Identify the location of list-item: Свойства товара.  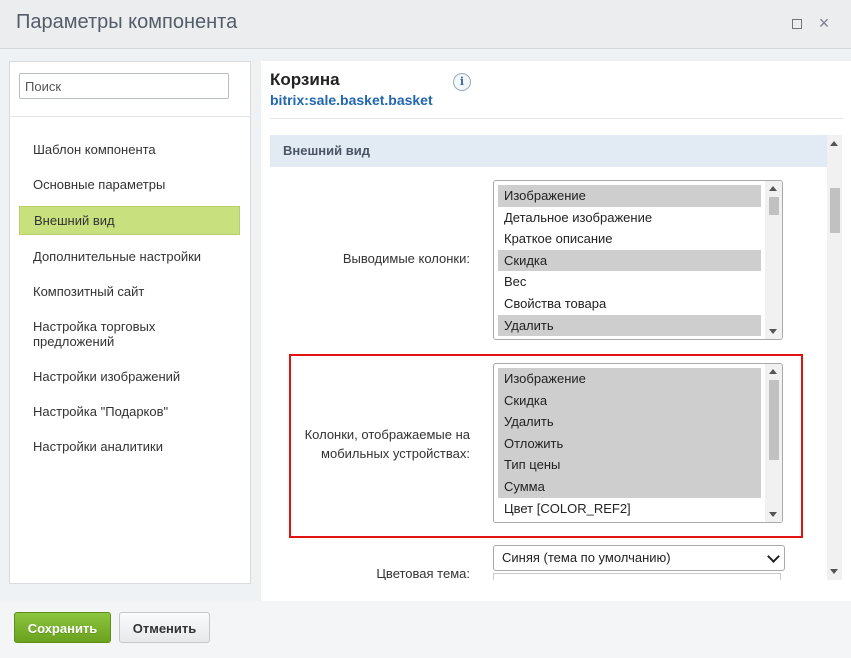
(629, 304).